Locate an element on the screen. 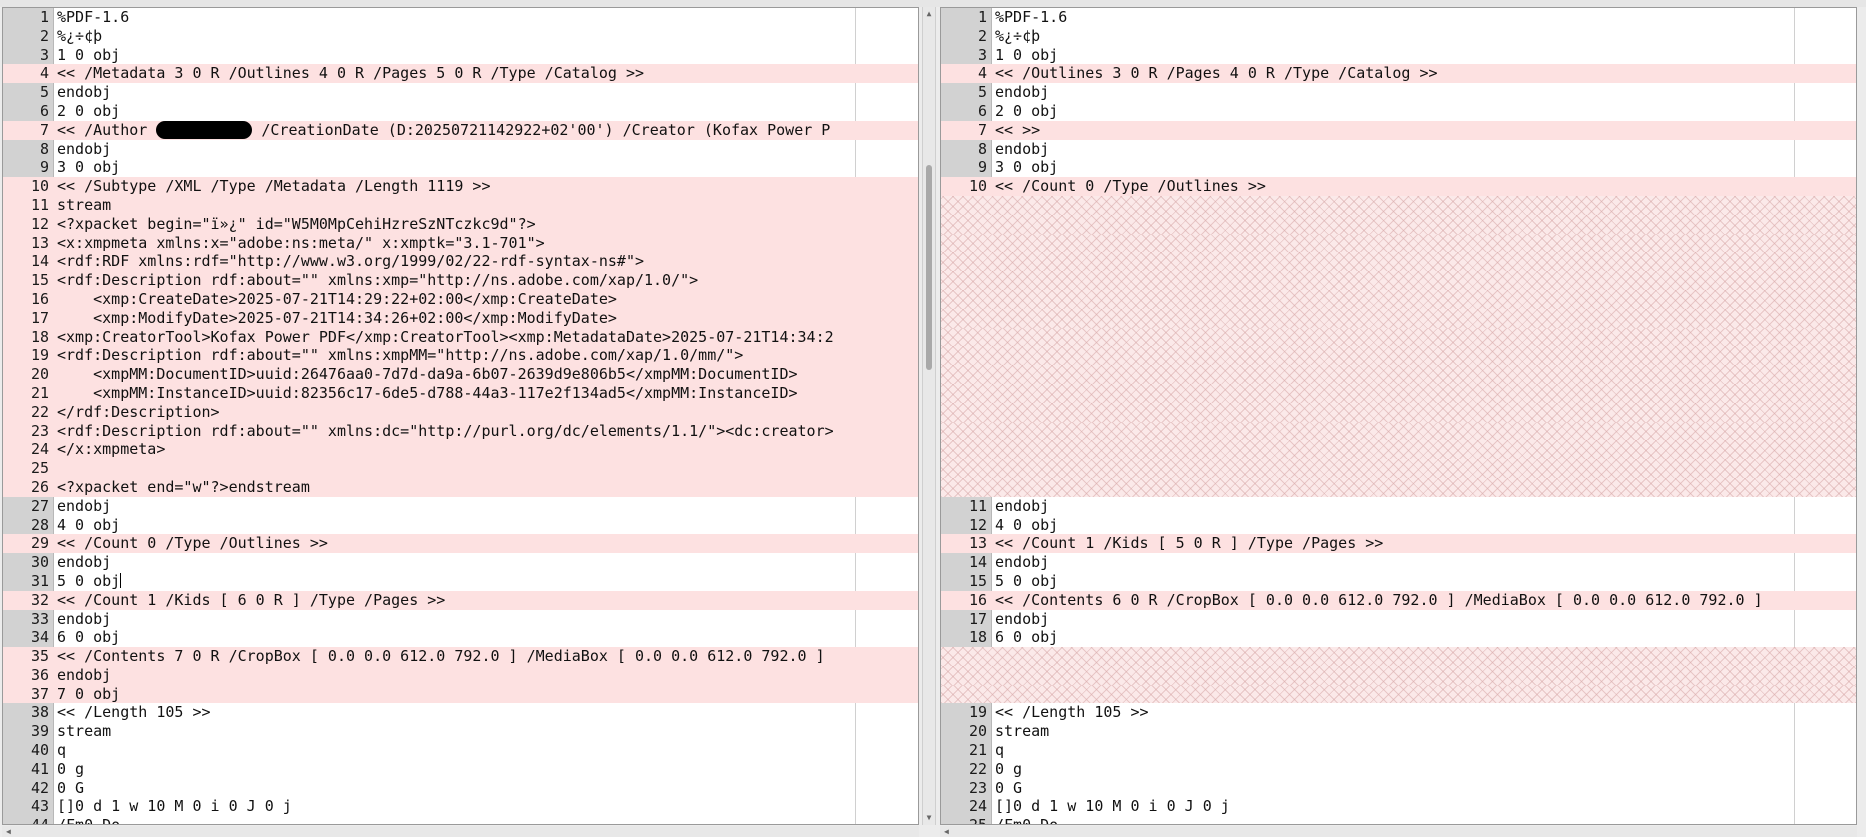  left-horizontal-scrollbar: ◀ is located at coordinates (460, 831).